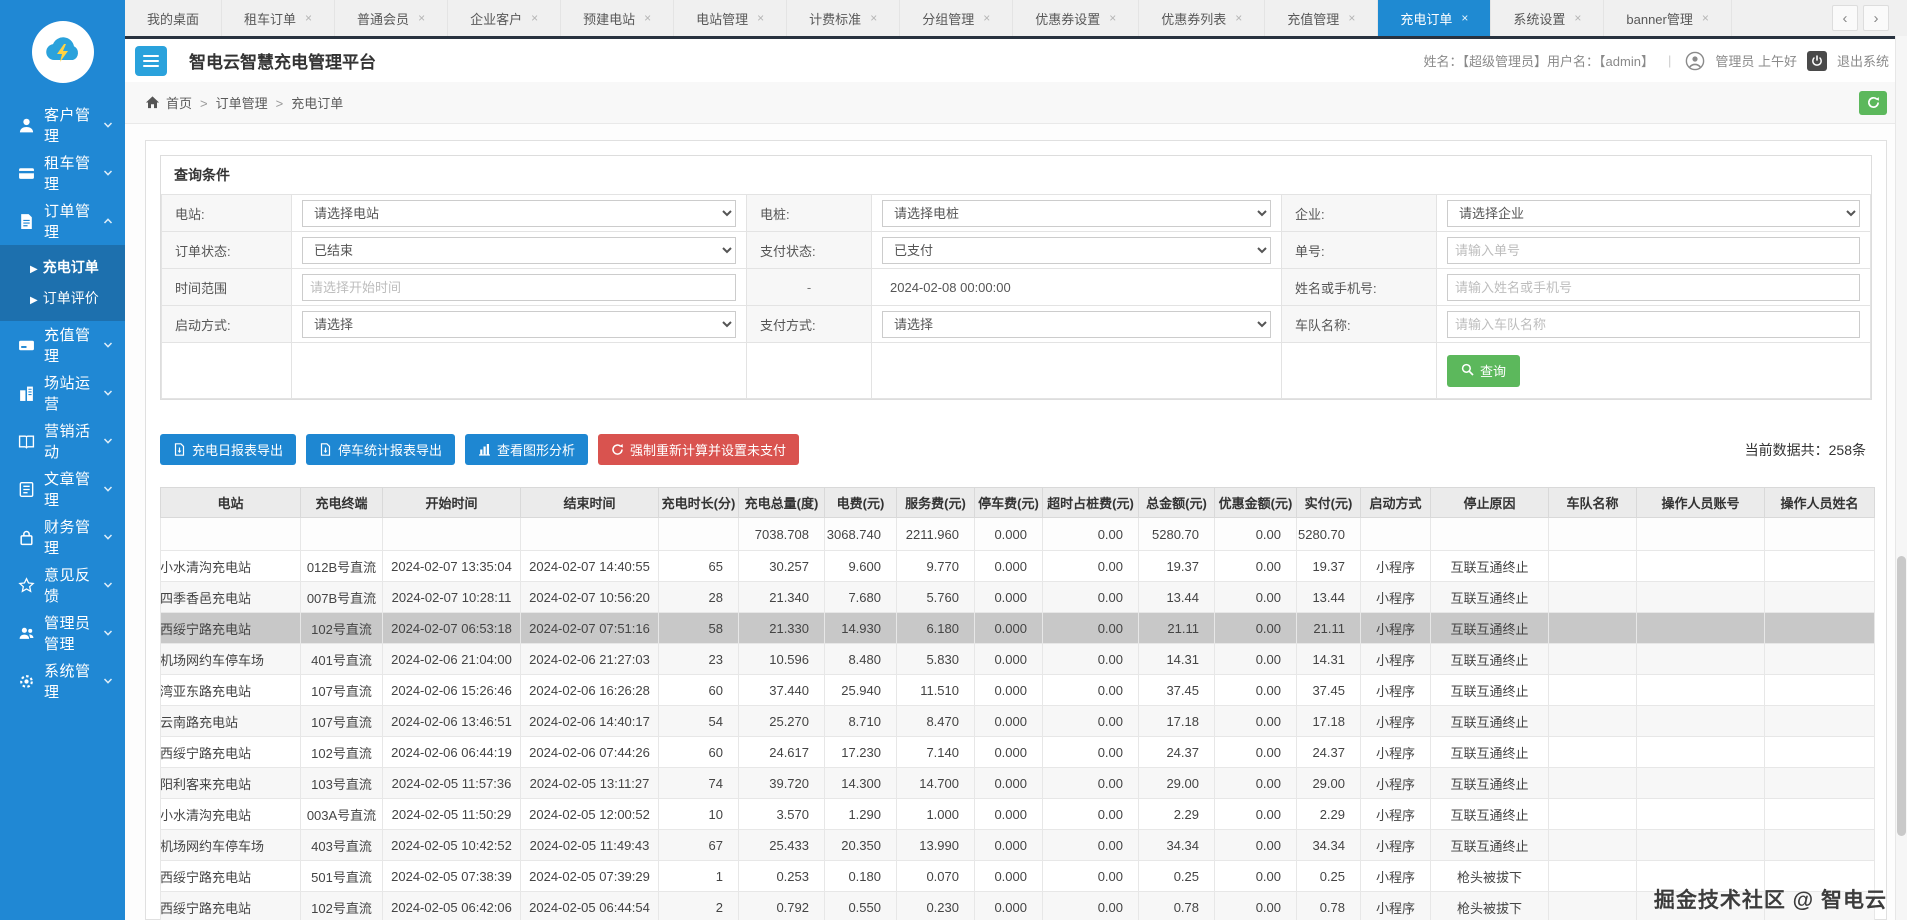  I want to click on station-icon, so click(26, 393).